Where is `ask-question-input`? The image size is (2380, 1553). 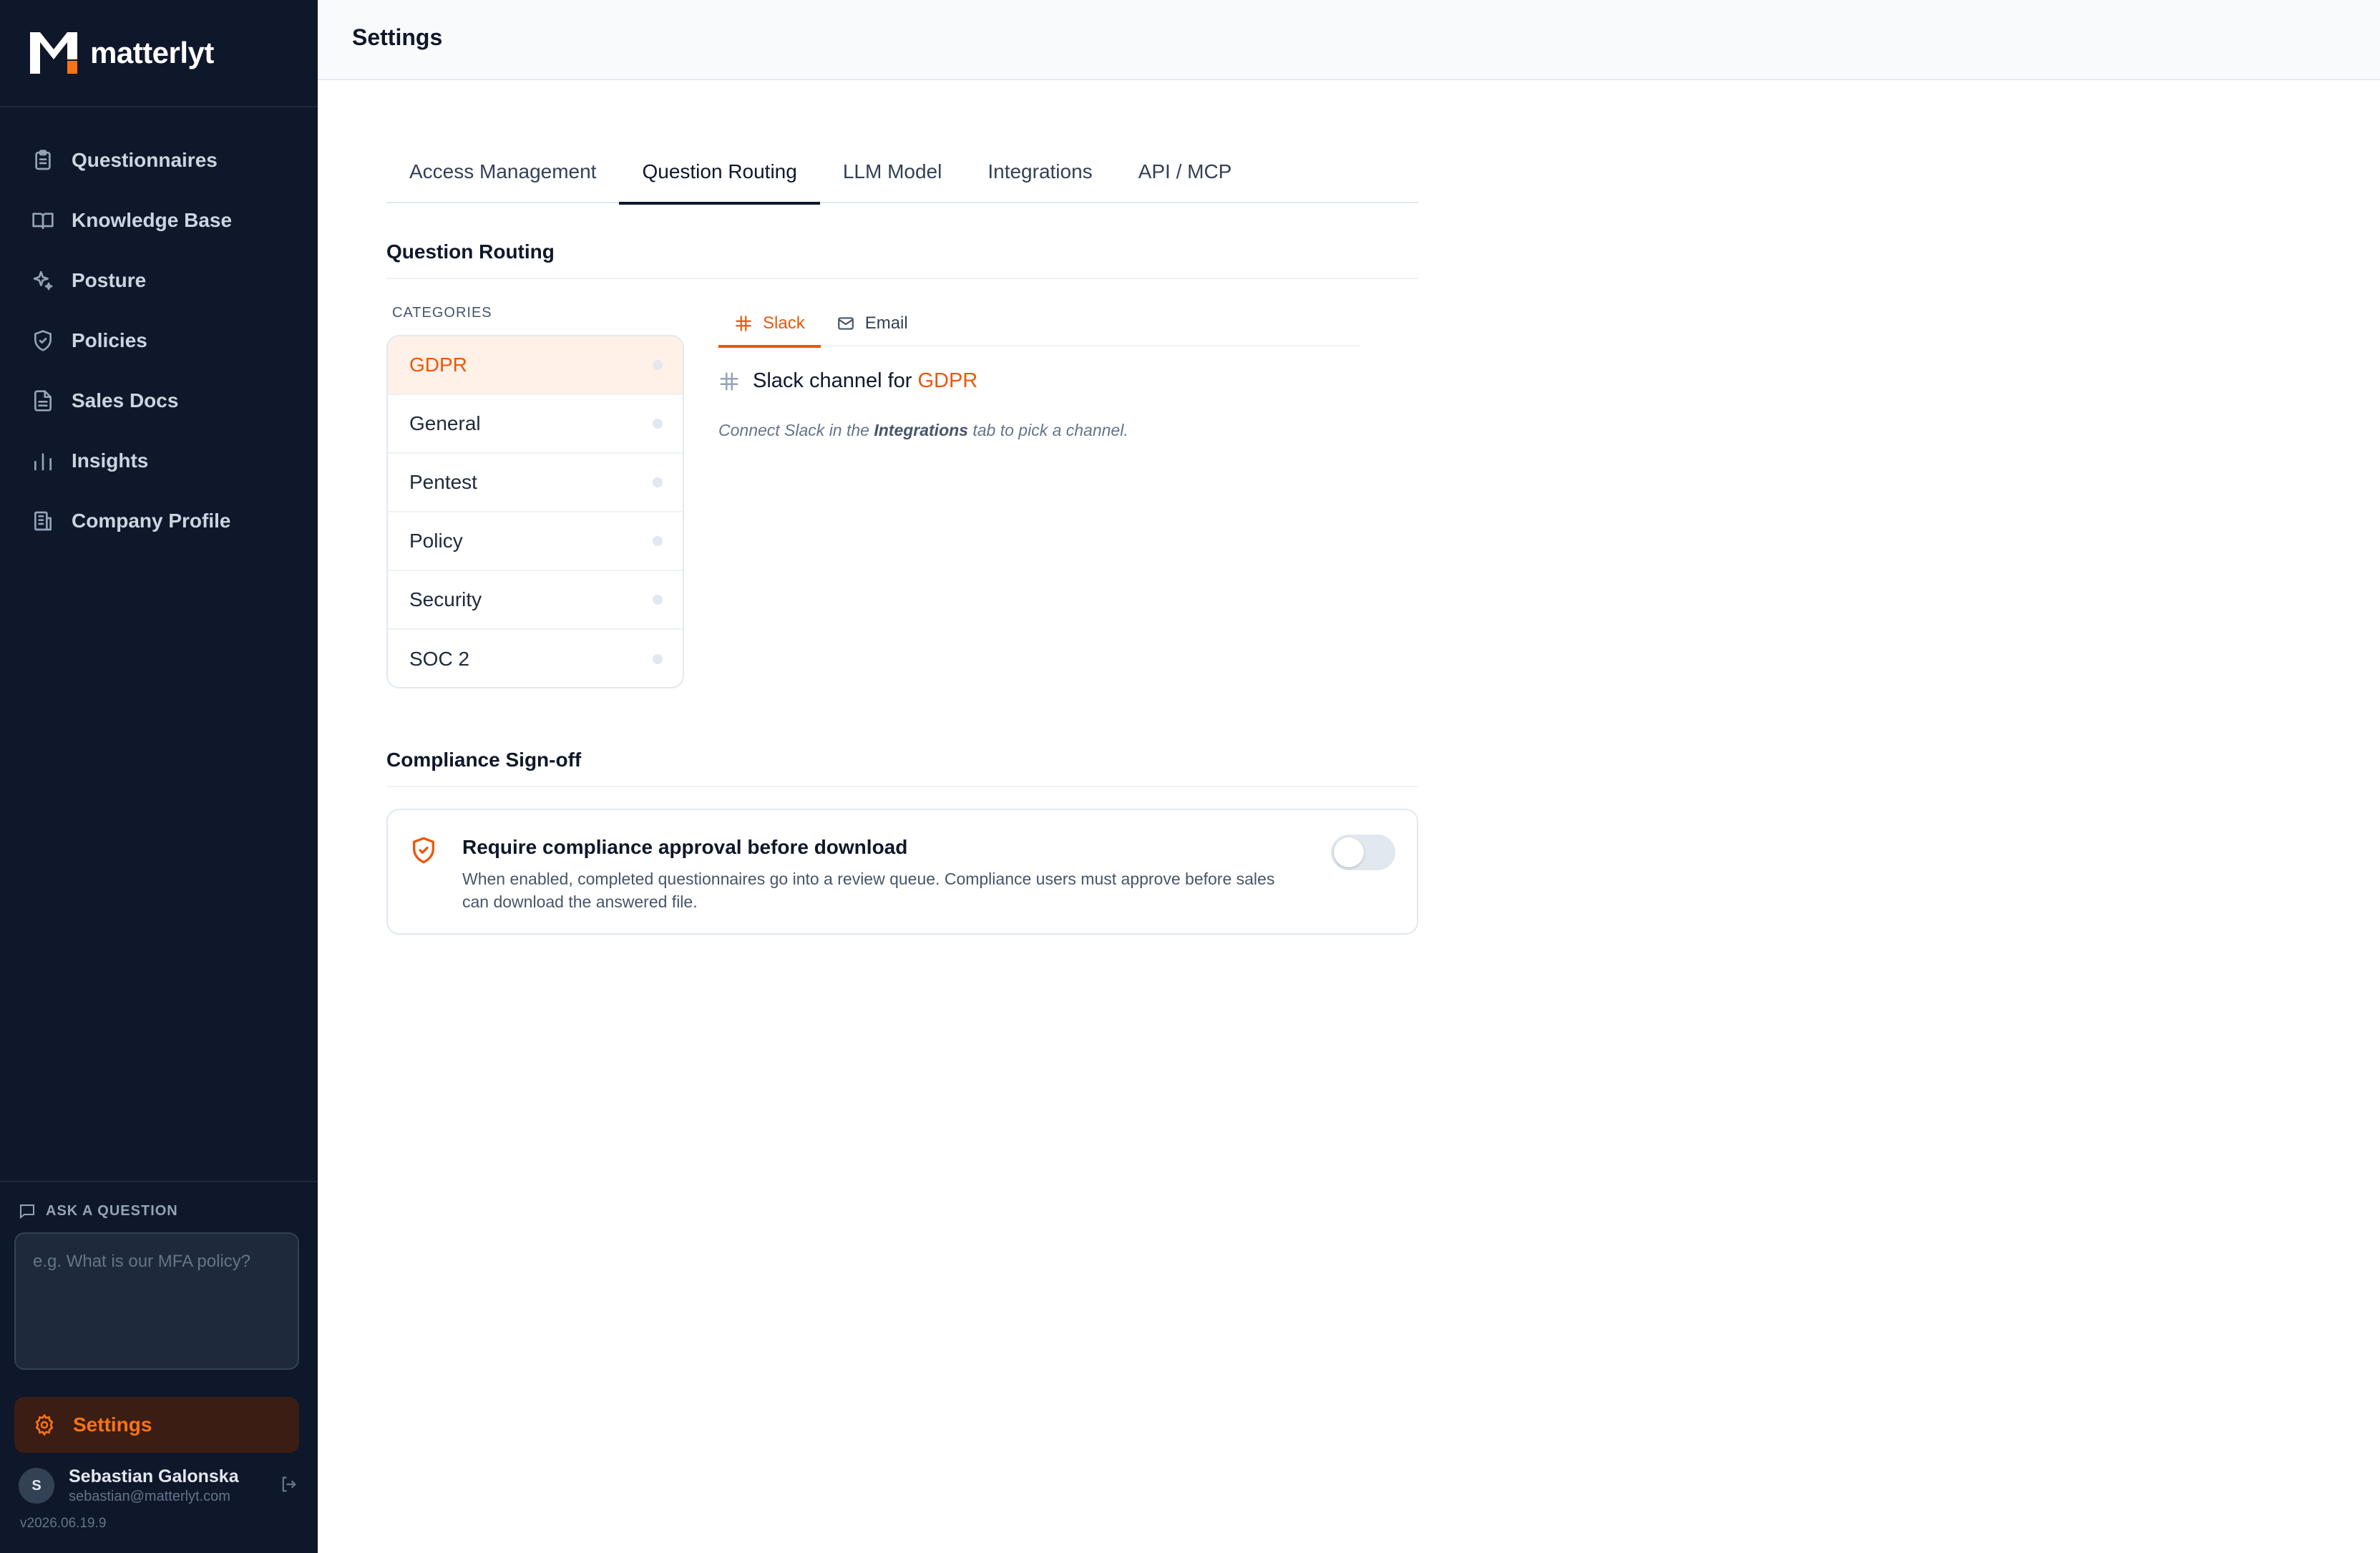
ask-question-input is located at coordinates (156, 1301).